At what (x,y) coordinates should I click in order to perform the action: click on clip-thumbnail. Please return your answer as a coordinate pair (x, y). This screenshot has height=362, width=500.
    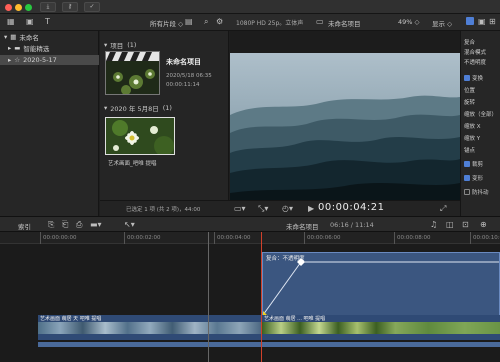
    Looking at the image, I should click on (140, 136).